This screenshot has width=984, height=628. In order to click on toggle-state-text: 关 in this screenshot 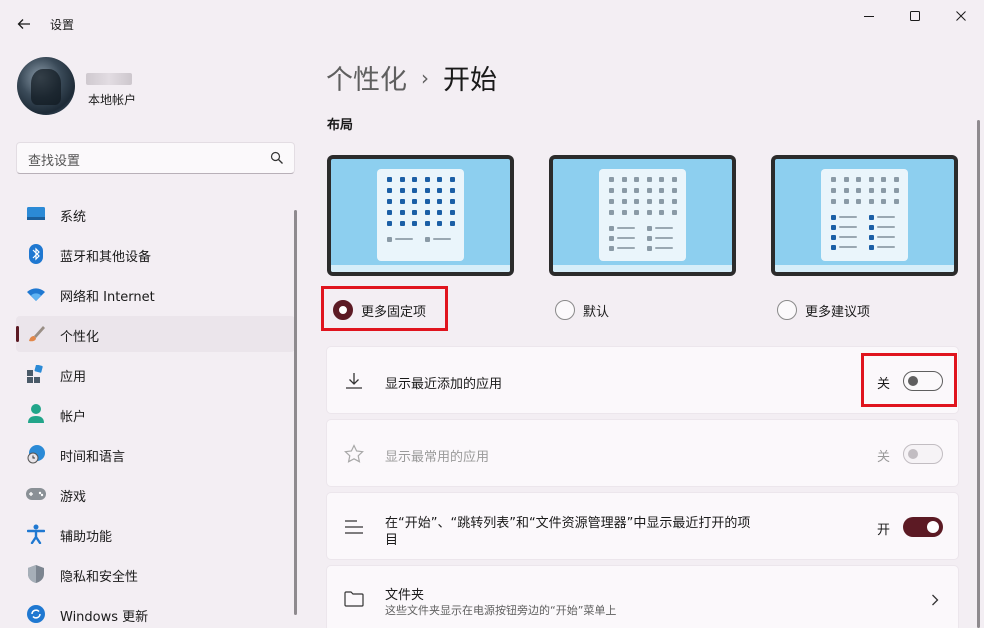, I will do `click(884, 457)`.